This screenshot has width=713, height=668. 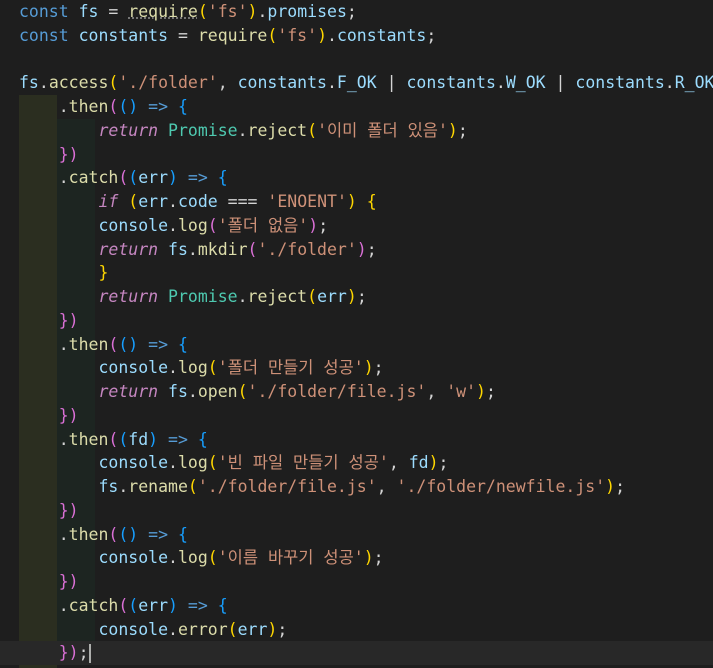 What do you see at coordinates (356, 368) in the screenshot?
I see `code-line: console.log('폴더 만들기 성공');` at bounding box center [356, 368].